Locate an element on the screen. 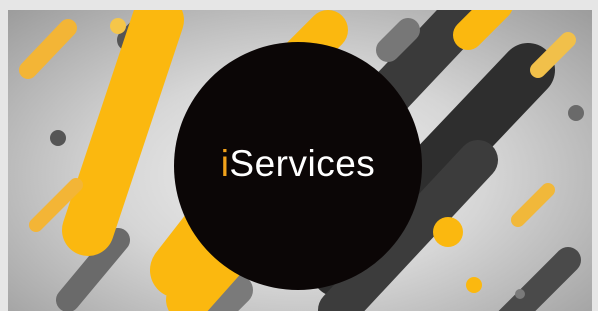  brand-logo-text: iServices is located at coordinates (298, 164).